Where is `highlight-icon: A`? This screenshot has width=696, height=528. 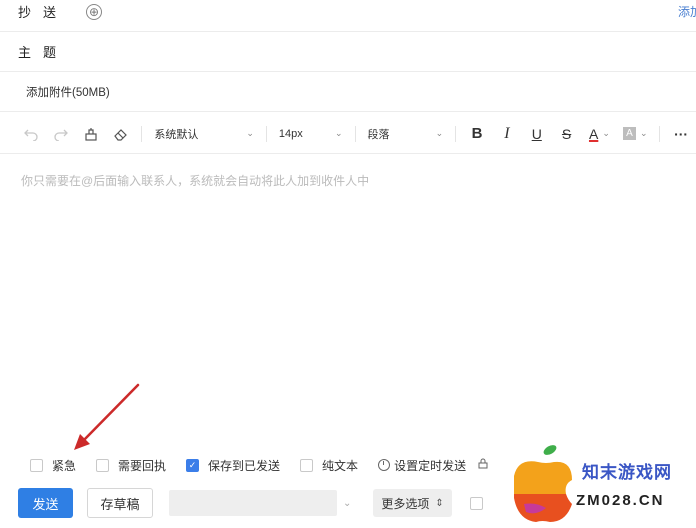
highlight-icon: A is located at coordinates (629, 133).